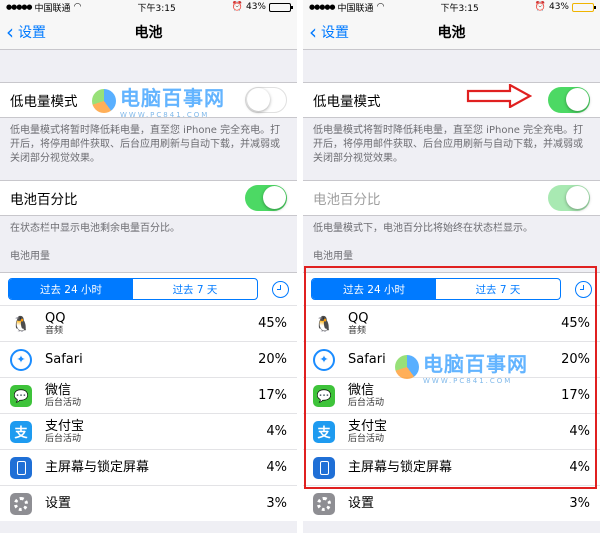  What do you see at coordinates (423, 228) in the screenshot?
I see `battery-percentage-description: 低电量模式下，电池百分比将始终在状态栏显示。` at bounding box center [423, 228].